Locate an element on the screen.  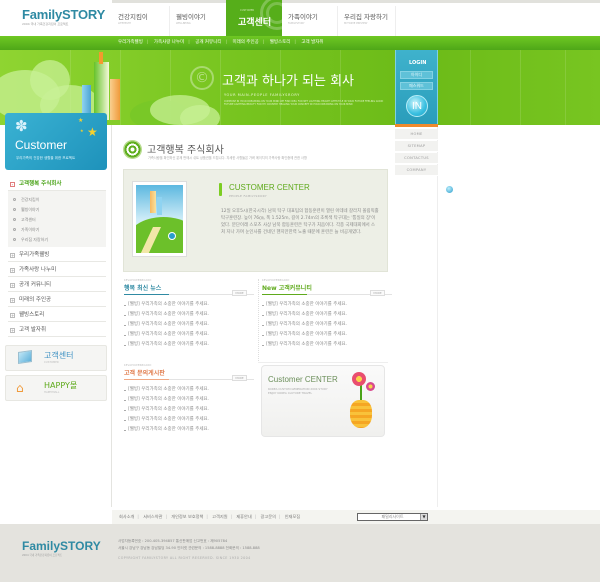
subnav-item: 우리가족웰빙 is located at coordinates (130, 42).